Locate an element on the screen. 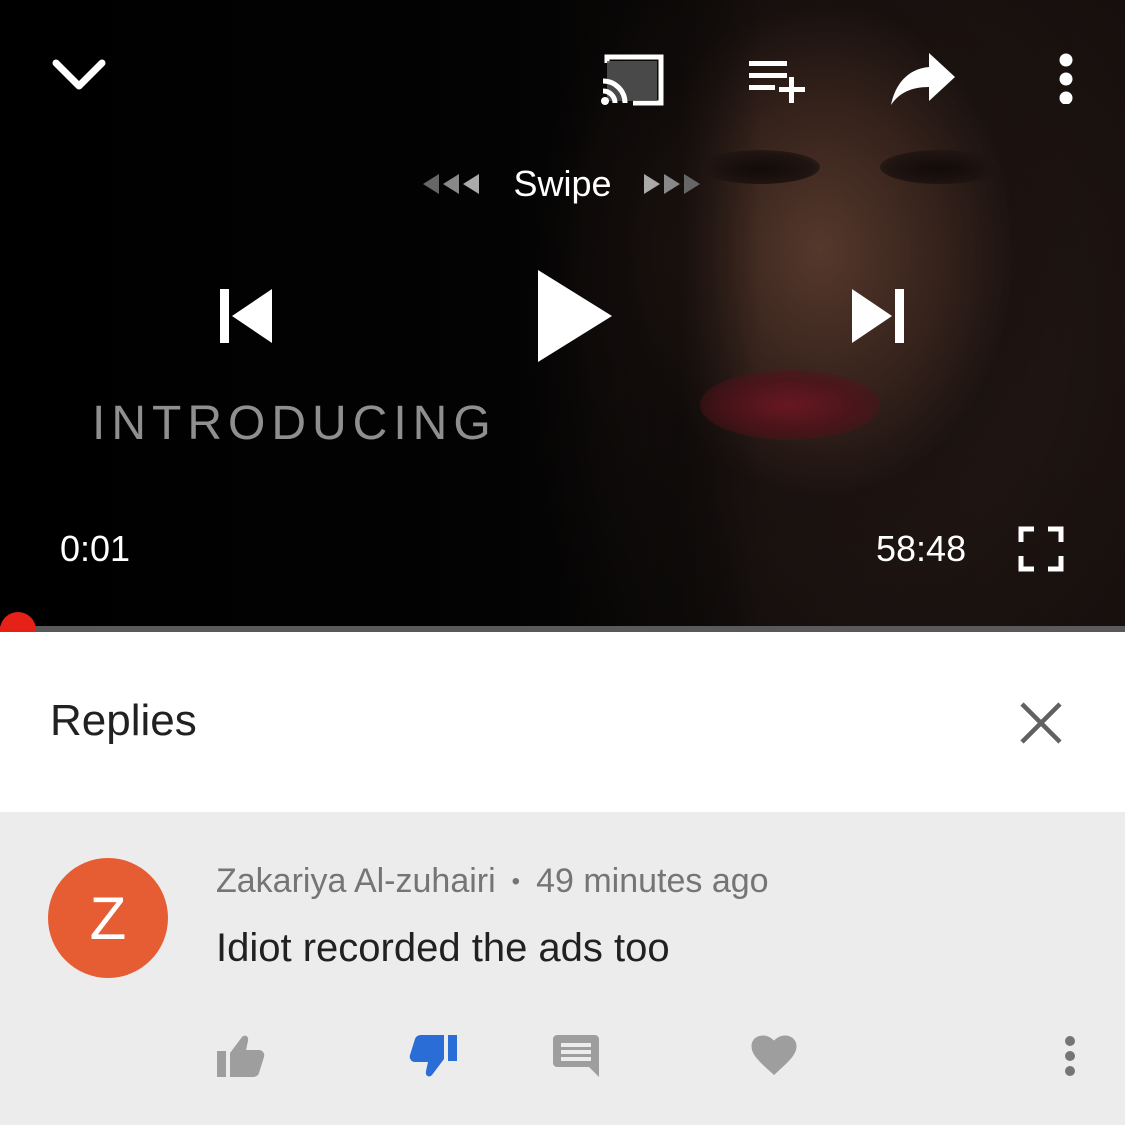 The width and height of the screenshot is (1125, 1125). cast-button is located at coordinates (633, 79).